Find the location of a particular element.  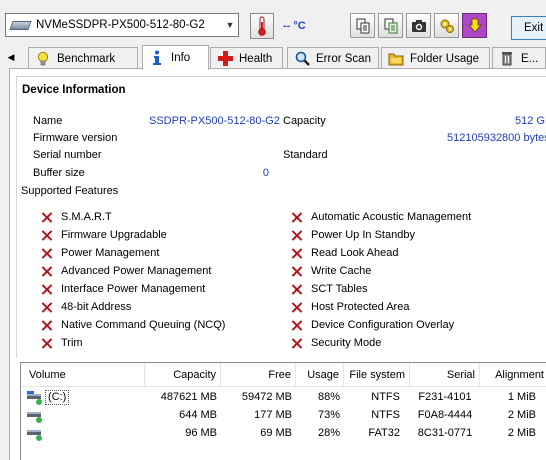

download-button is located at coordinates (474, 25).